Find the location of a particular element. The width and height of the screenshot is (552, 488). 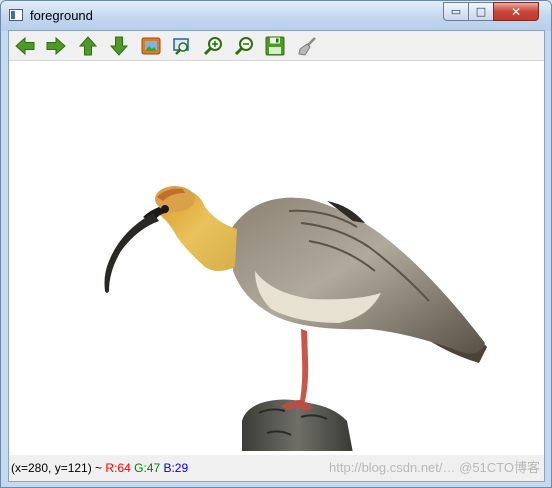

maximize-icon: □ is located at coordinates (481, 11).